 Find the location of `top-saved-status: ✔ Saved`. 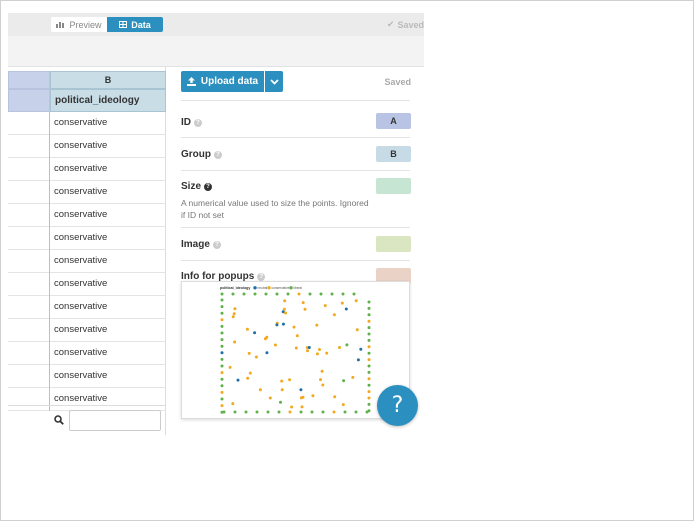

top-saved-status: ✔ Saved is located at coordinates (405, 24).